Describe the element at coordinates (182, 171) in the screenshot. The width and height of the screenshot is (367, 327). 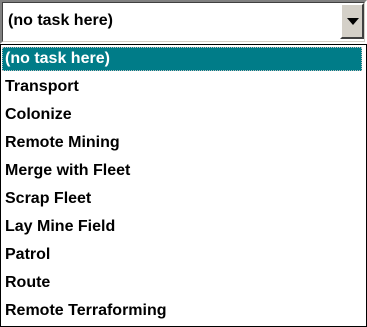
I see `list-item-merge-with-fleet: Merge with Fleet` at that location.